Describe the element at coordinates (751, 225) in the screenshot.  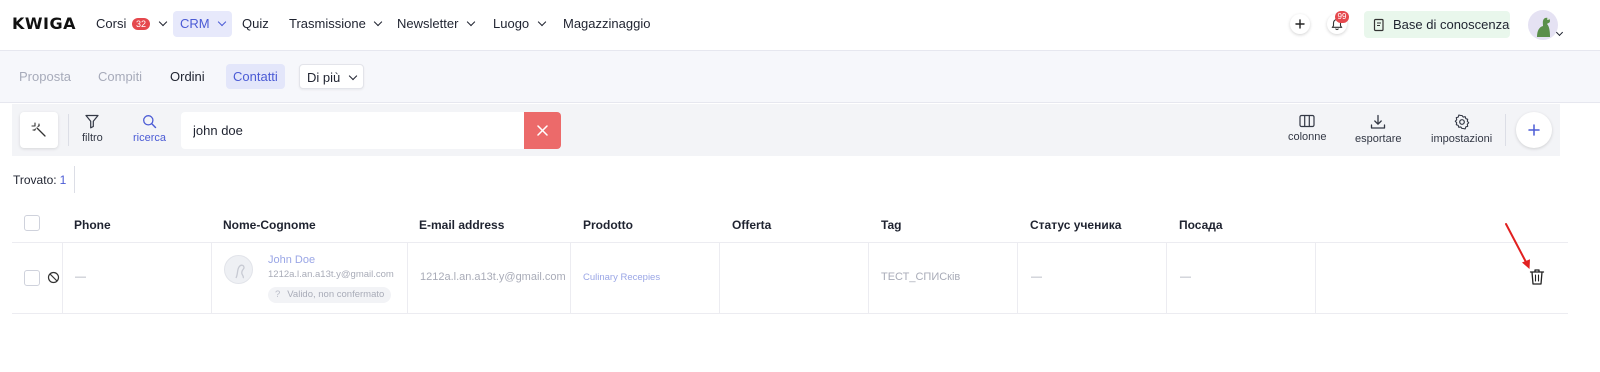
I see `column-header-offer: Offerta` at that location.